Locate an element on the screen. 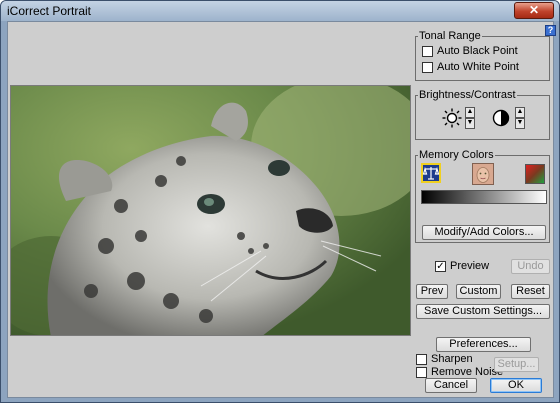 This screenshot has height=403, width=560. window-title: iCorrect Portrait is located at coordinates (49, 11).